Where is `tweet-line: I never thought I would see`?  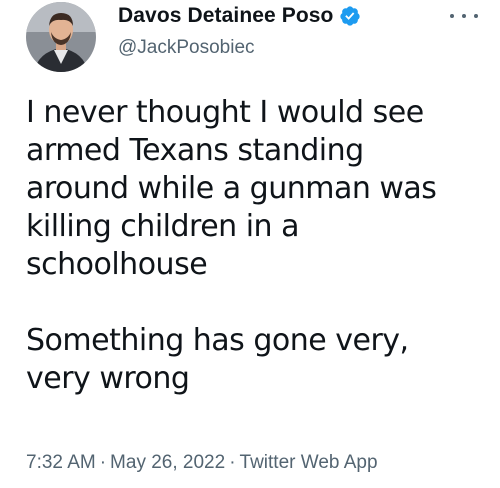 tweet-line: I never thought I would see is located at coordinates (225, 112).